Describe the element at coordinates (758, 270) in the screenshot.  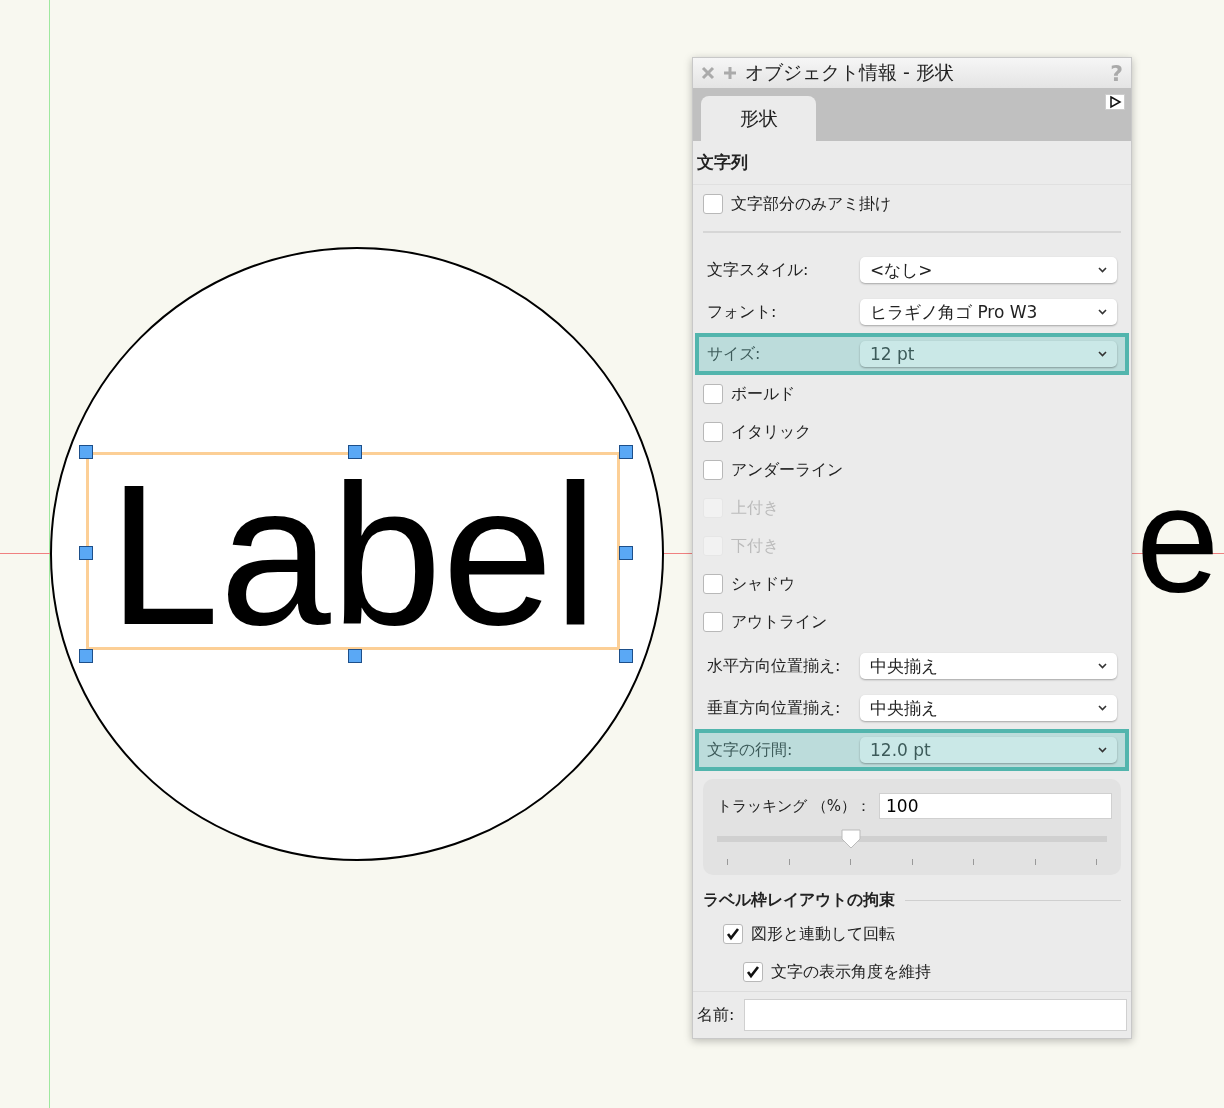
I see `field-label: 文字スタイル:` at that location.